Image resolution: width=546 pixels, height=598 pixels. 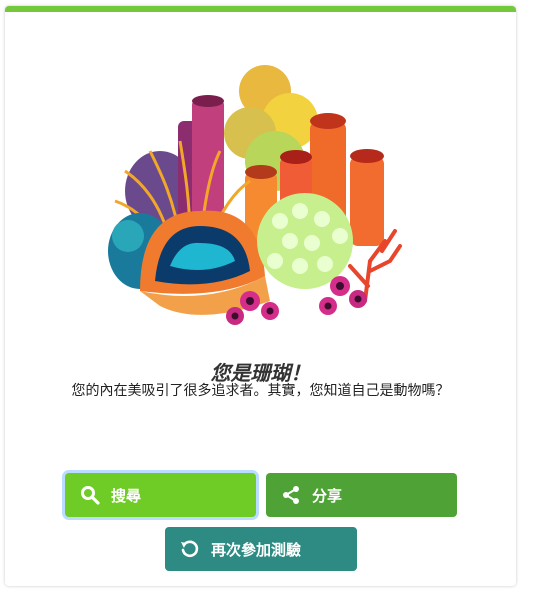 I want to click on share-button: 分享, so click(x=361, y=495).